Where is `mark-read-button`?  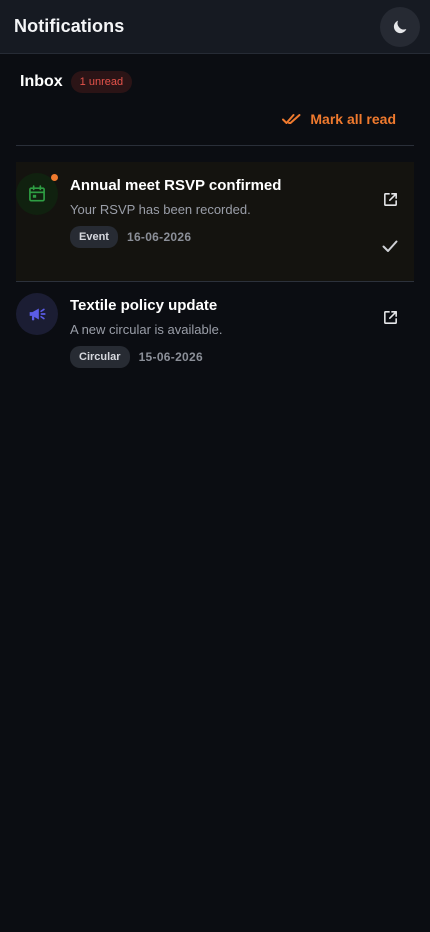
mark-read-button is located at coordinates (390, 246).